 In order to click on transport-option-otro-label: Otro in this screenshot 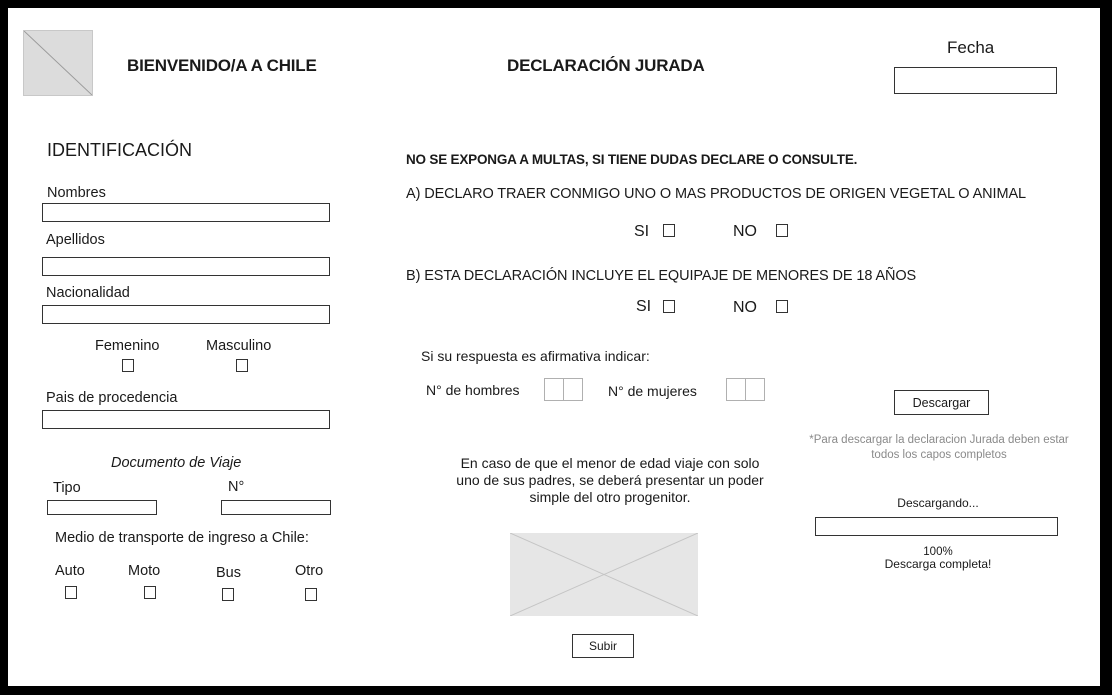, I will do `click(309, 571)`.